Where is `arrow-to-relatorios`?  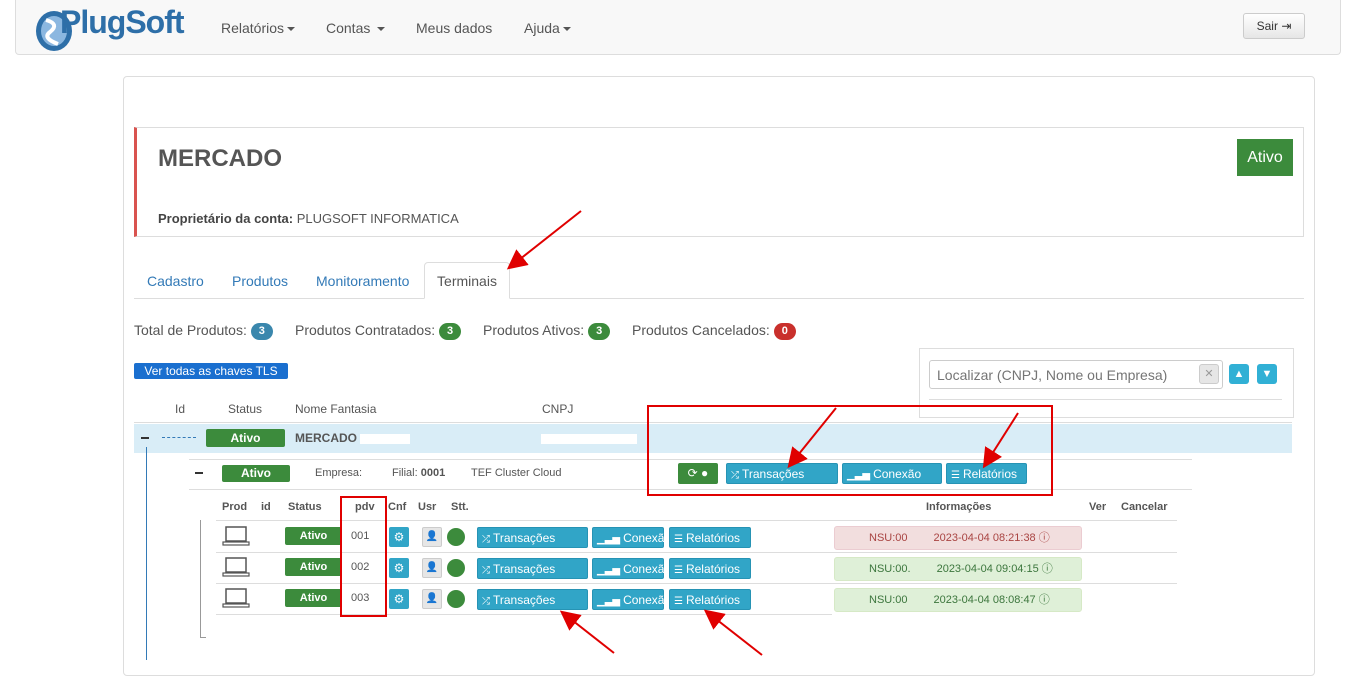 arrow-to-relatorios is located at coordinates (1000, 440).